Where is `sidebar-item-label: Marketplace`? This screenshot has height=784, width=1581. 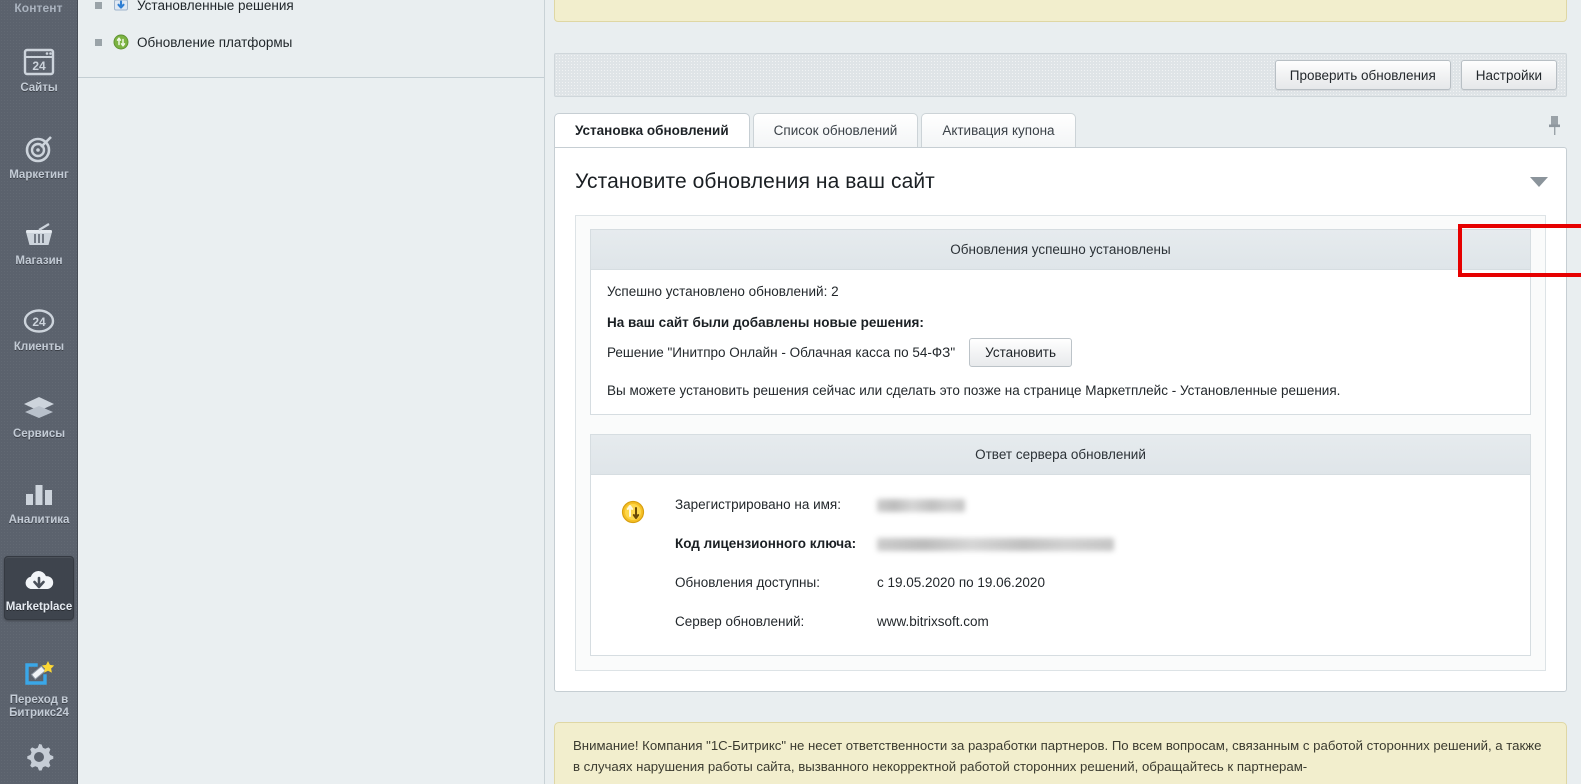 sidebar-item-label: Marketplace is located at coordinates (39, 607).